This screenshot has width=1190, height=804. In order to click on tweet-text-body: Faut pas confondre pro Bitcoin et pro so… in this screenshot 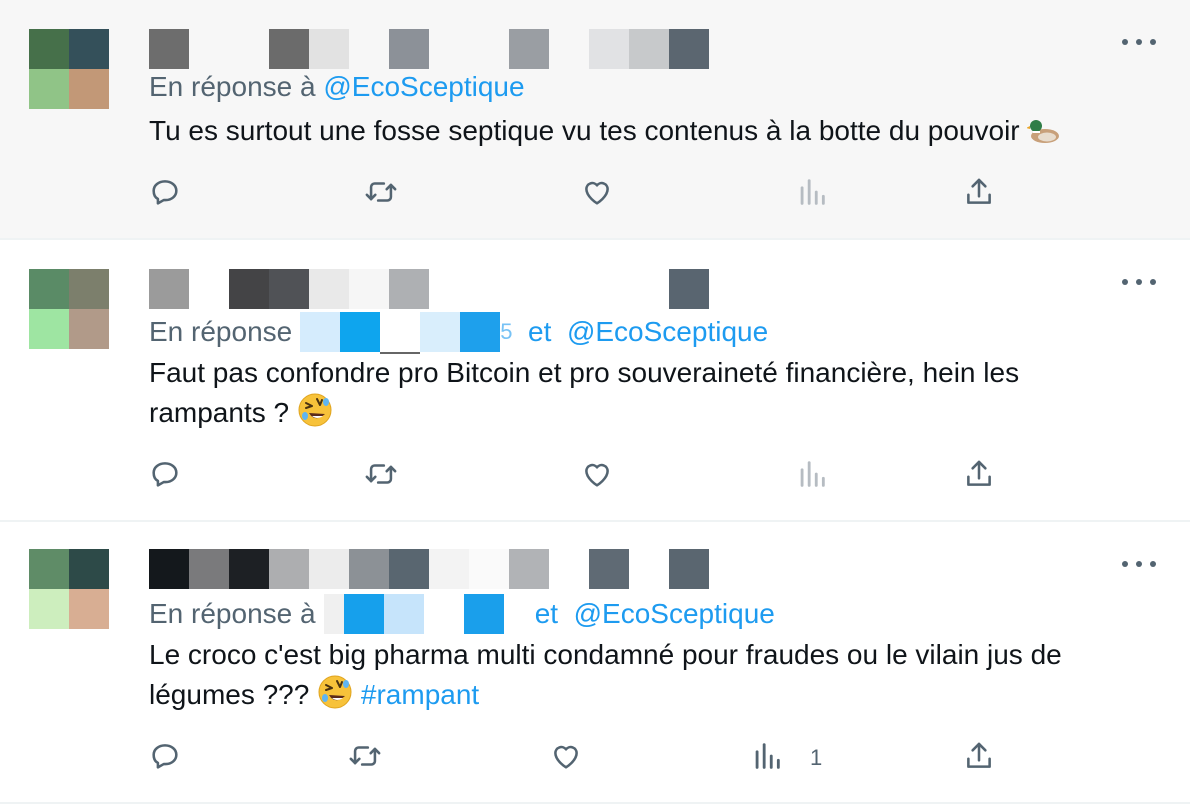, I will do `click(584, 392)`.